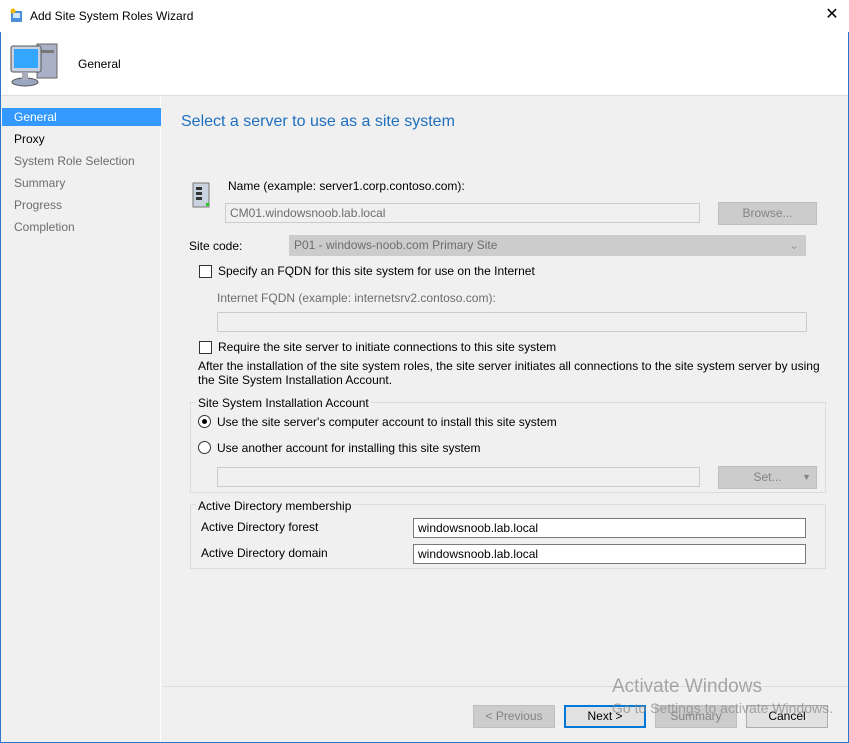 The image size is (849, 743). What do you see at coordinates (264, 553) in the screenshot?
I see `ad-domain-label: Active Directory domain` at bounding box center [264, 553].